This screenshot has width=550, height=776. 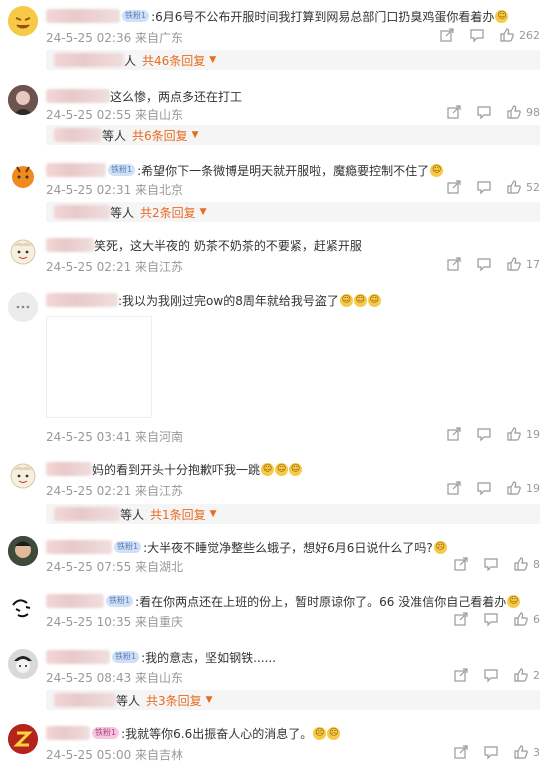 I want to click on comment-text: 妈的看到开头十分抱歉吓我一跳, so click(x=176, y=469).